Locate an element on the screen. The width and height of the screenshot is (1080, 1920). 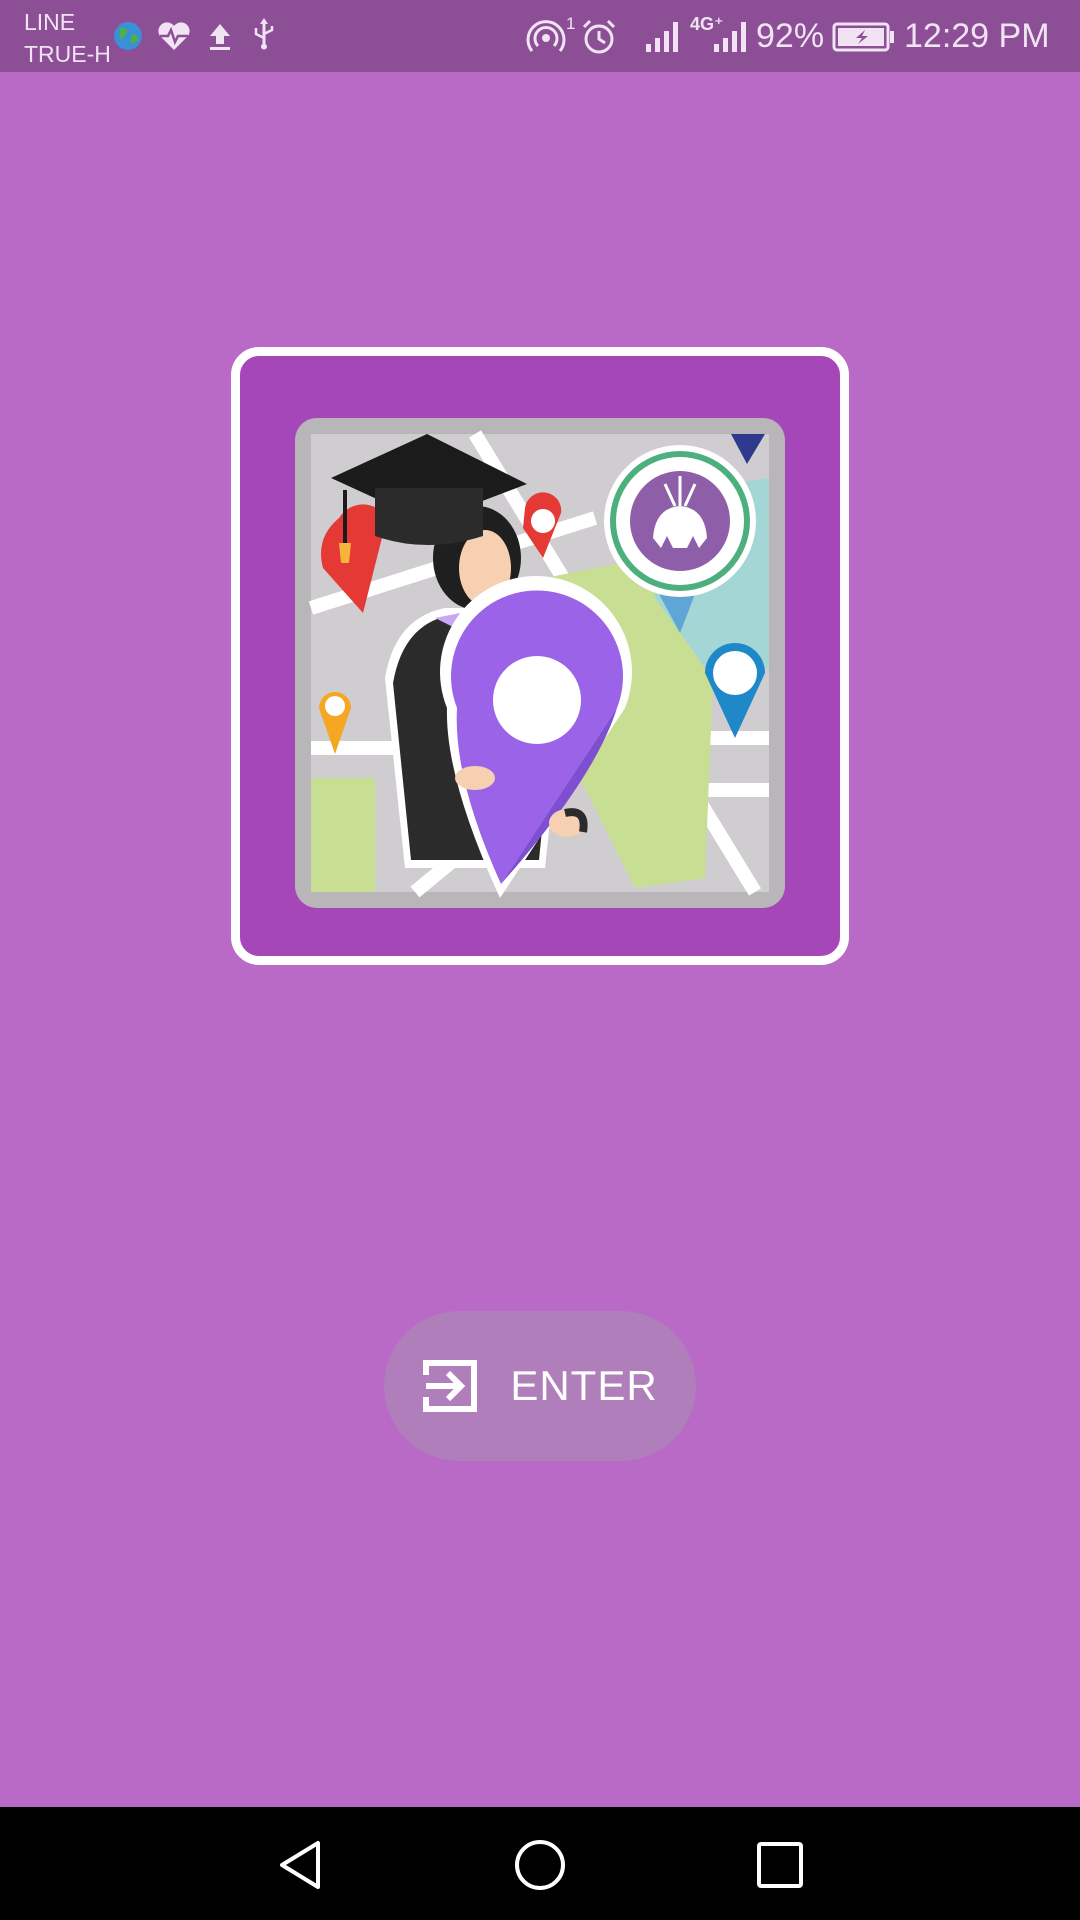
carrier-line-1: LINE is located at coordinates (50, 22).